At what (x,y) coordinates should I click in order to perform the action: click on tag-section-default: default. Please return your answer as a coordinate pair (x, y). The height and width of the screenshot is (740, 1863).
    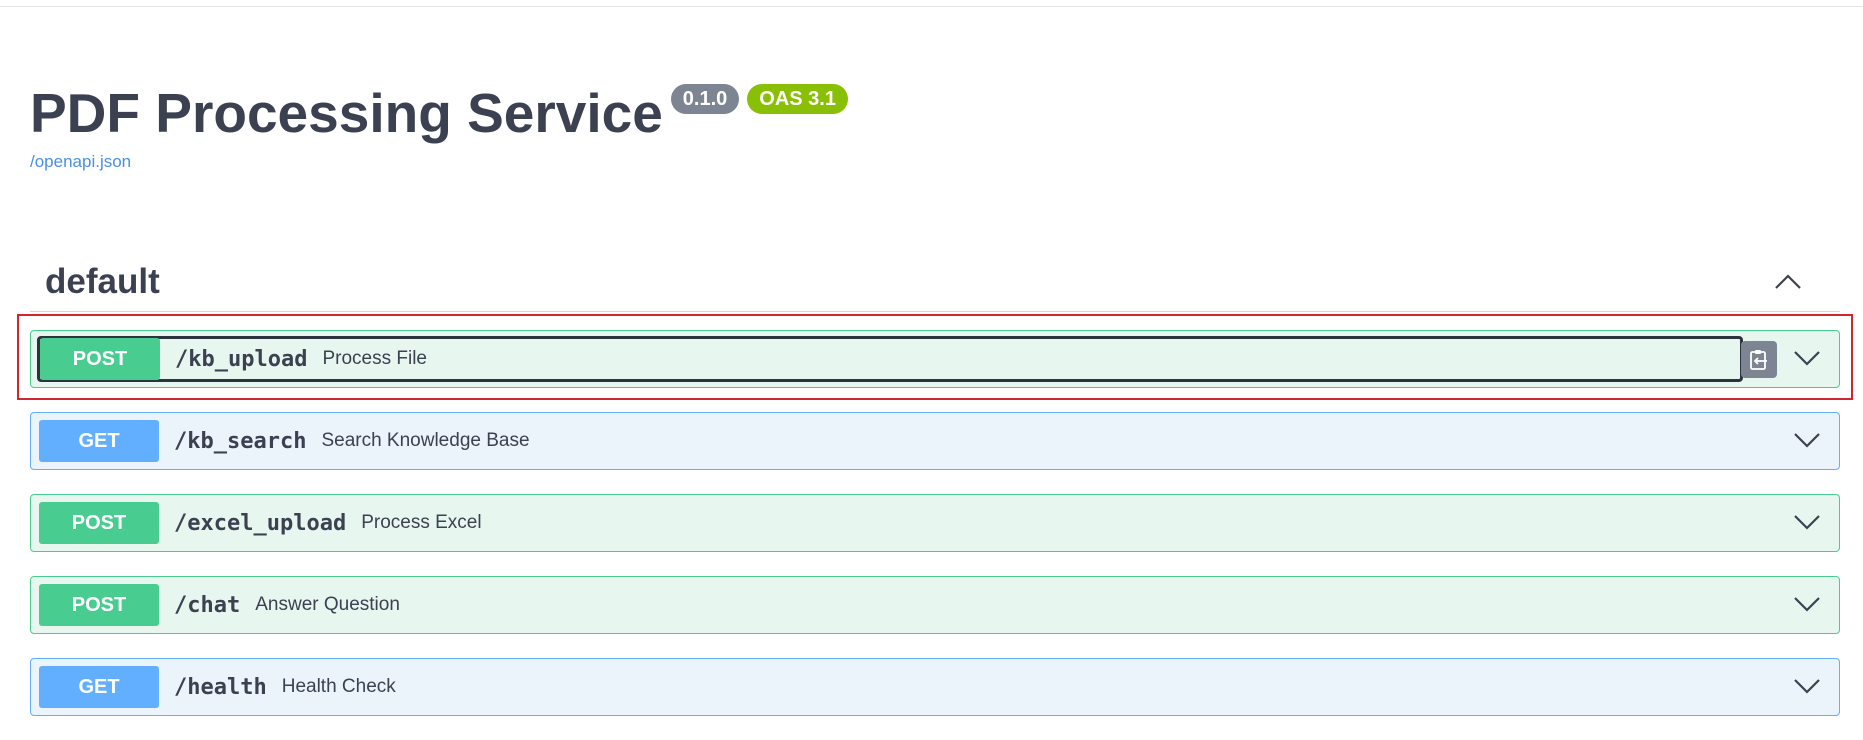
    Looking at the image, I should click on (935, 282).